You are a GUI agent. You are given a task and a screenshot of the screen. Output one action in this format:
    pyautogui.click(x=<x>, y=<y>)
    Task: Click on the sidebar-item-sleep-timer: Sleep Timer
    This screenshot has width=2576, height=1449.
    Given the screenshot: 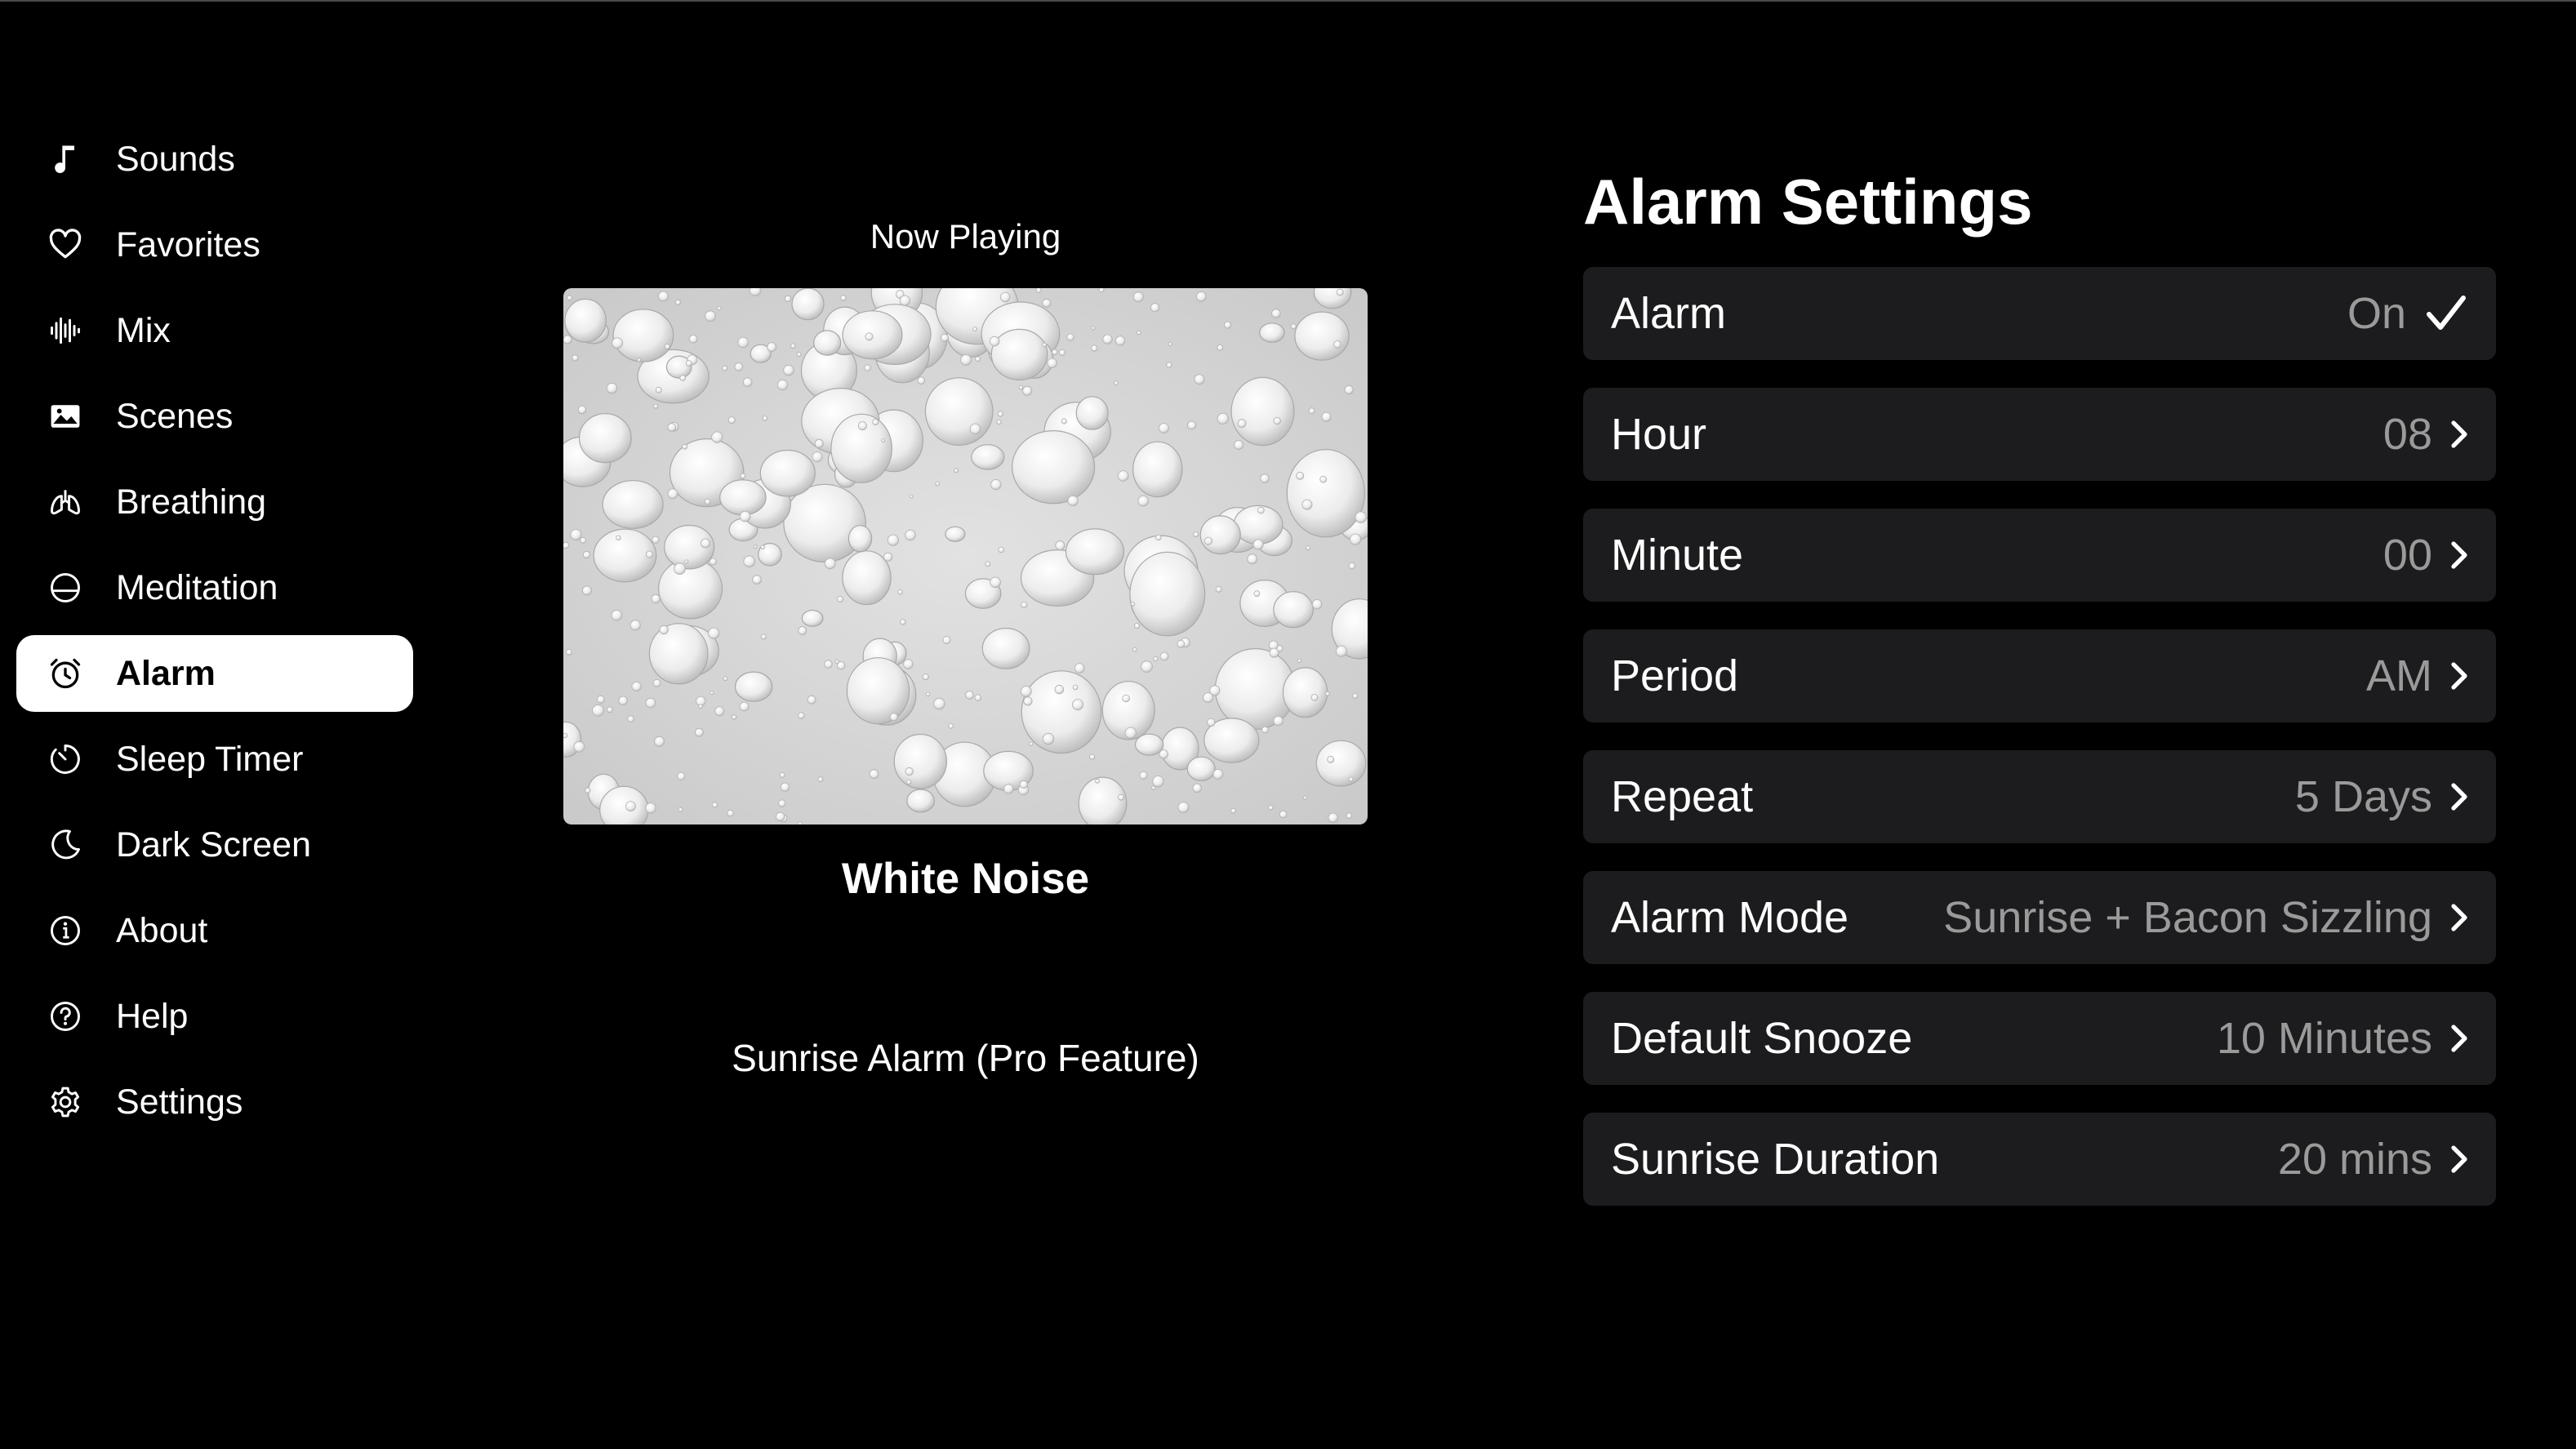 What is the action you would take?
    pyautogui.click(x=215, y=760)
    